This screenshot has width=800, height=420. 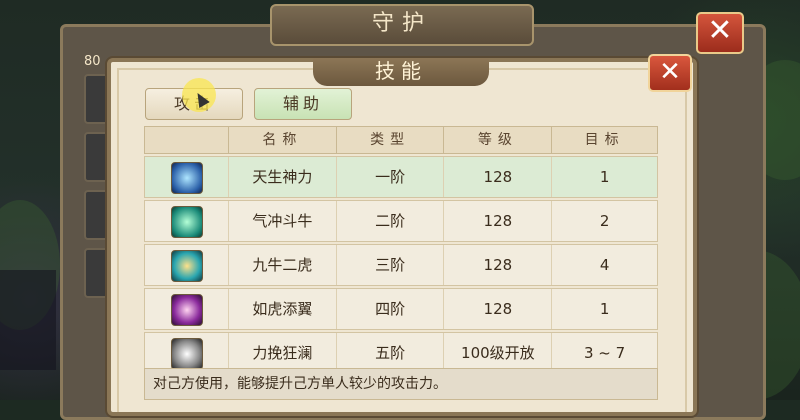 I want to click on skill-qichong-icon, so click(x=186, y=222).